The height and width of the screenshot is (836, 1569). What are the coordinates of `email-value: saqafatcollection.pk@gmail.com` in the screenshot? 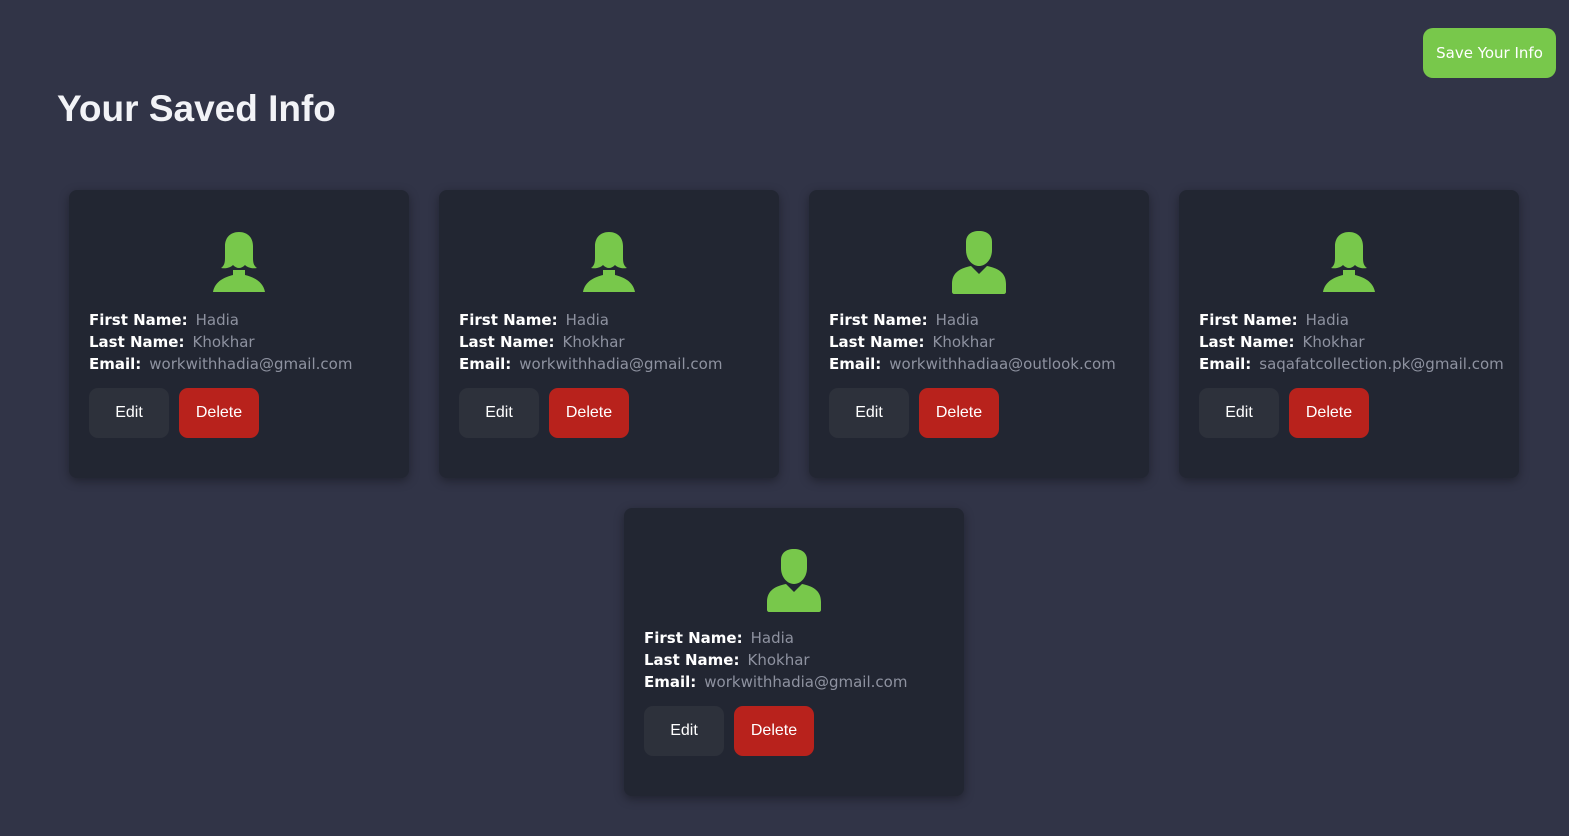 It's located at (1381, 364).